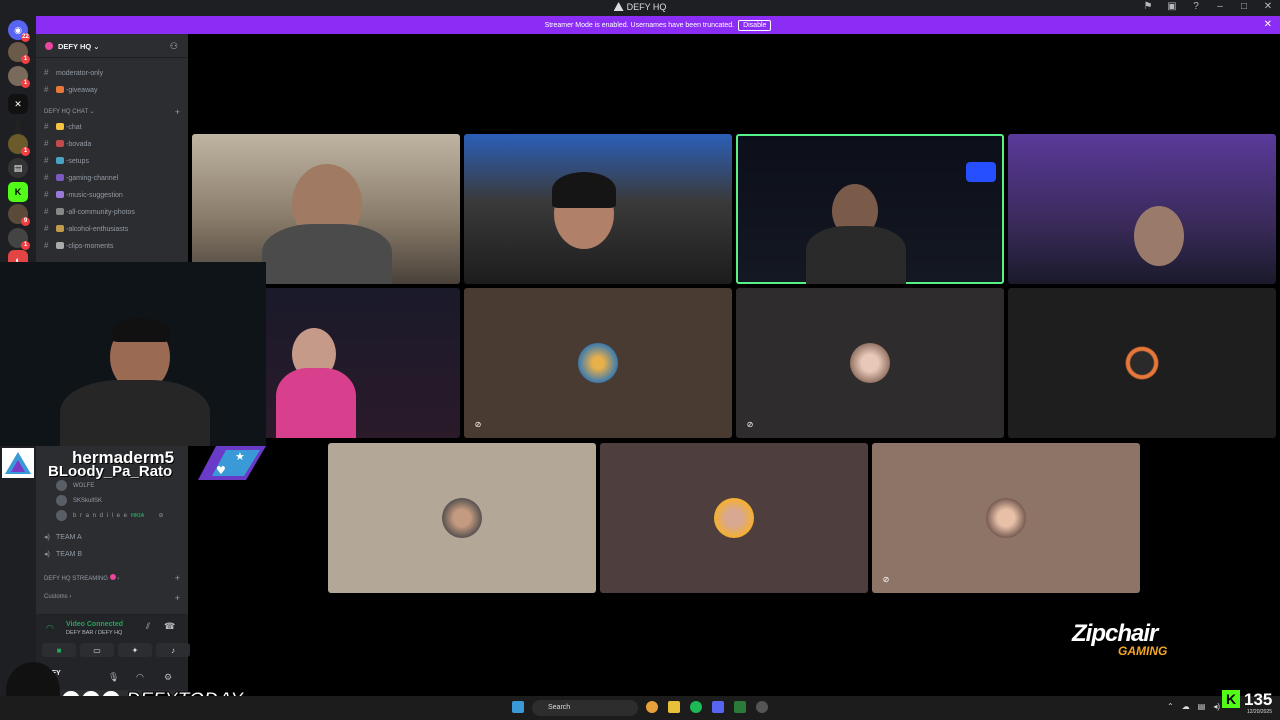  I want to click on category-defy-hq-streaming: DEFY HQ STREAMING › +, so click(112, 578).